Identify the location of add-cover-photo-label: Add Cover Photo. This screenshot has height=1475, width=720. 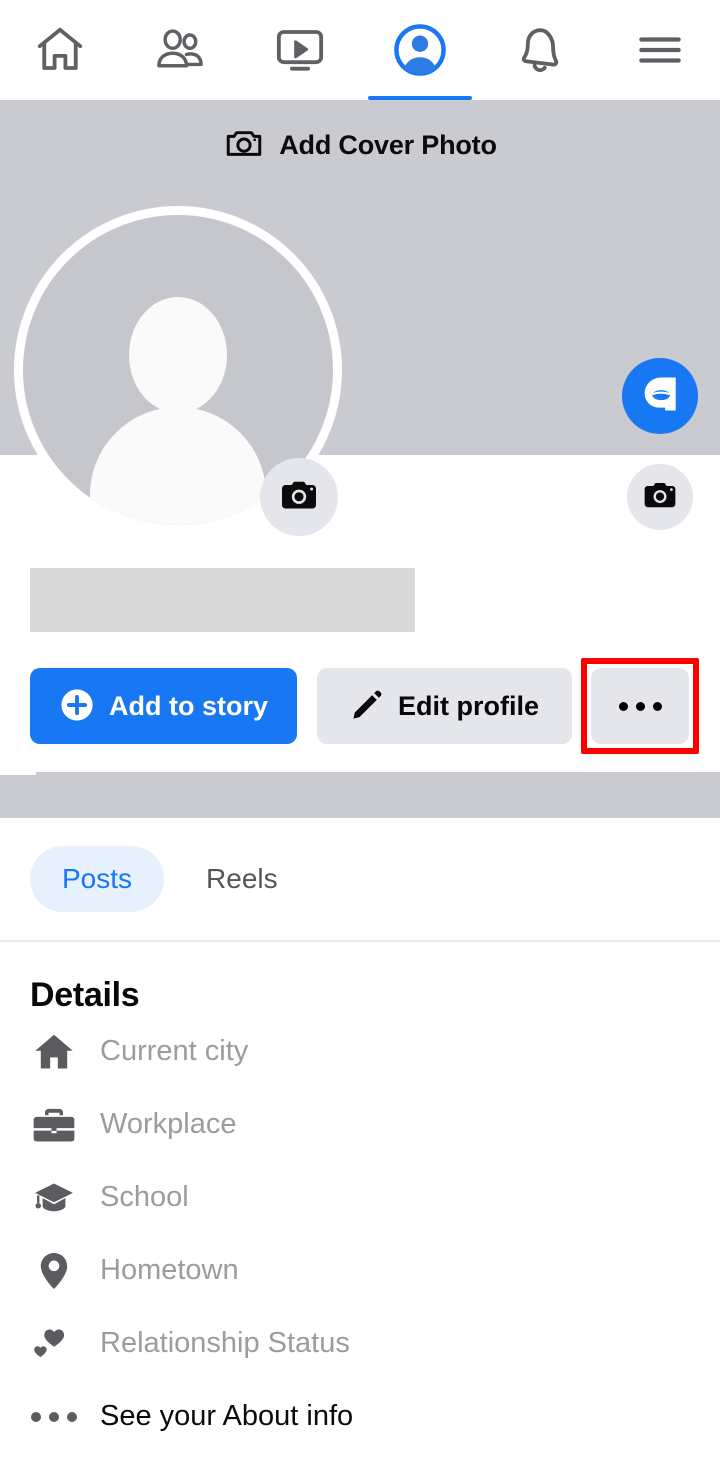
(388, 145).